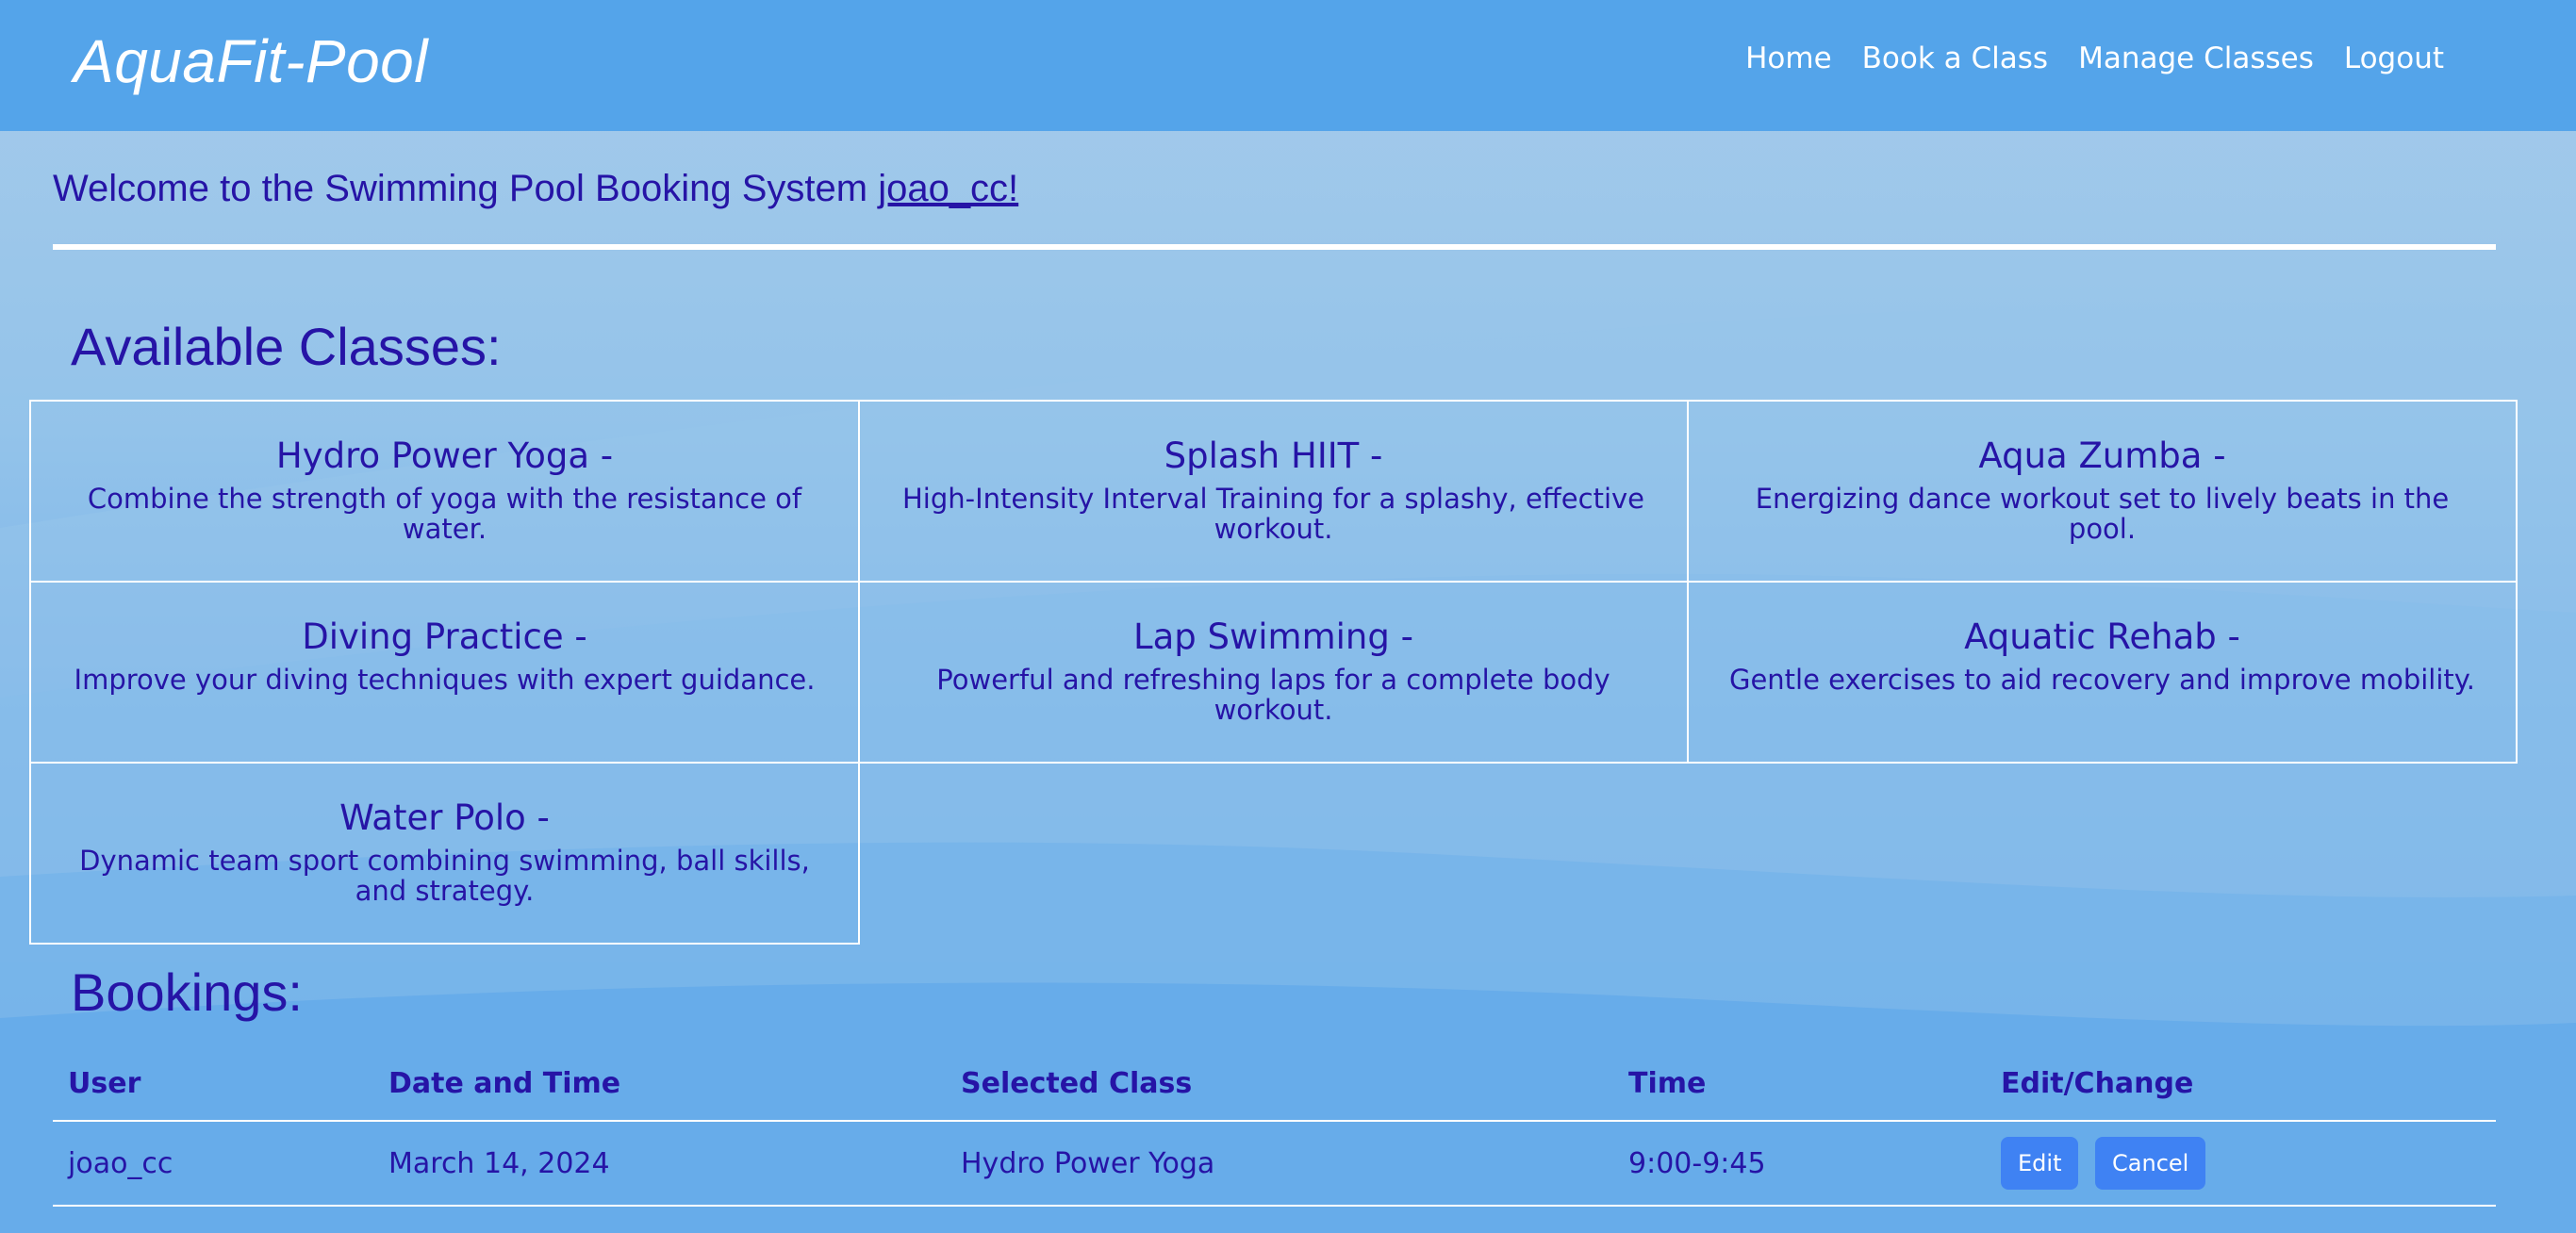  I want to click on booking-actions: Edit Cancel, so click(2241, 1164).